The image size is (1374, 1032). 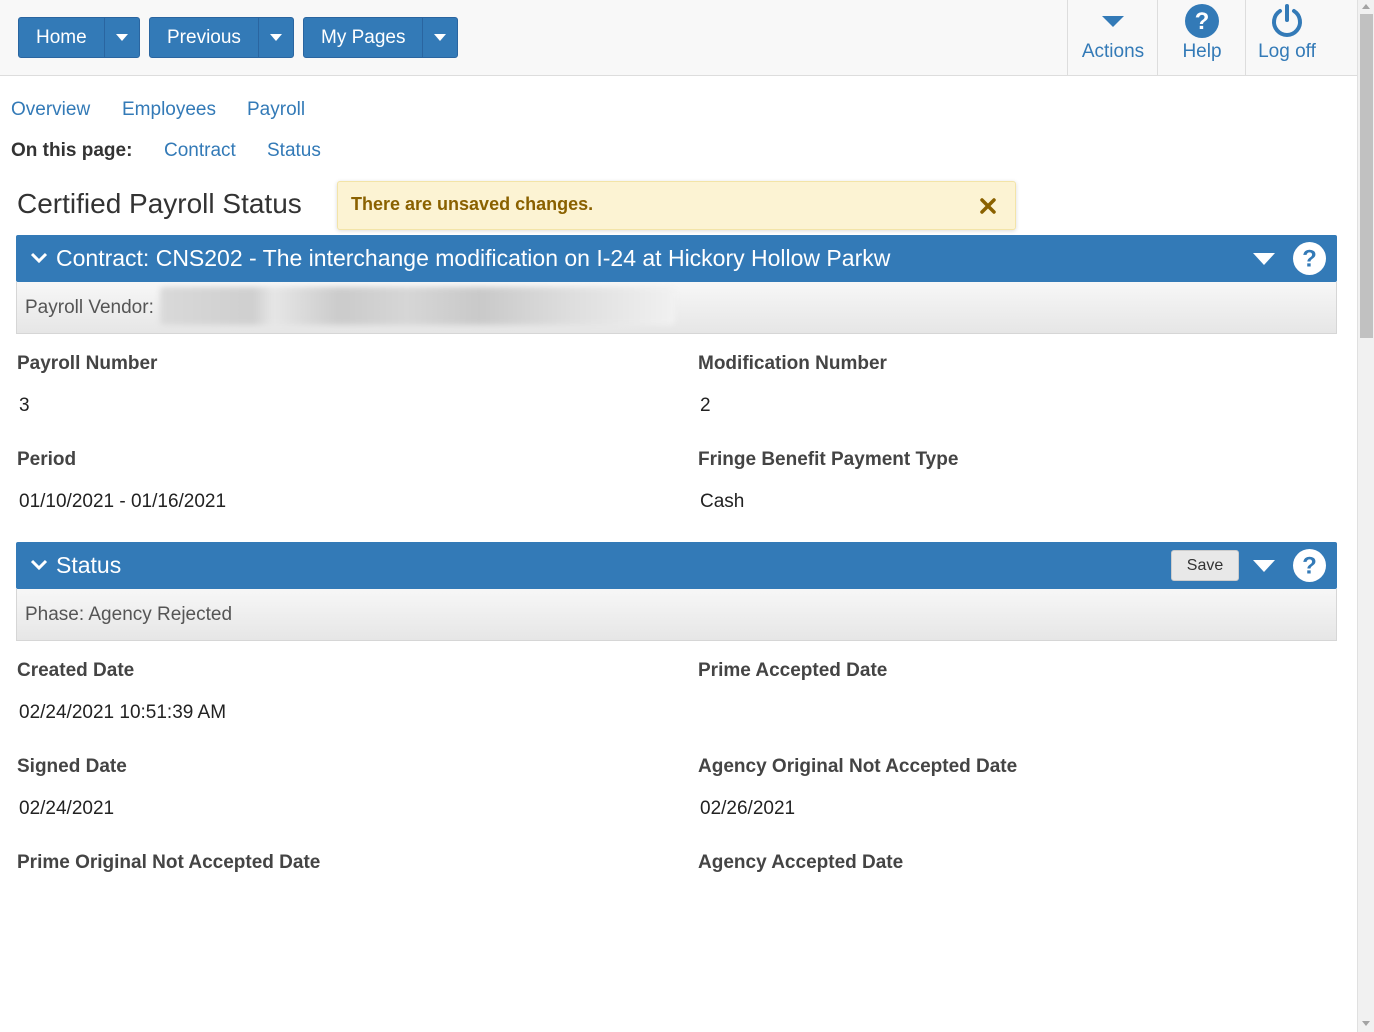 What do you see at coordinates (89, 565) in the screenshot?
I see `status-section-title: Status` at bounding box center [89, 565].